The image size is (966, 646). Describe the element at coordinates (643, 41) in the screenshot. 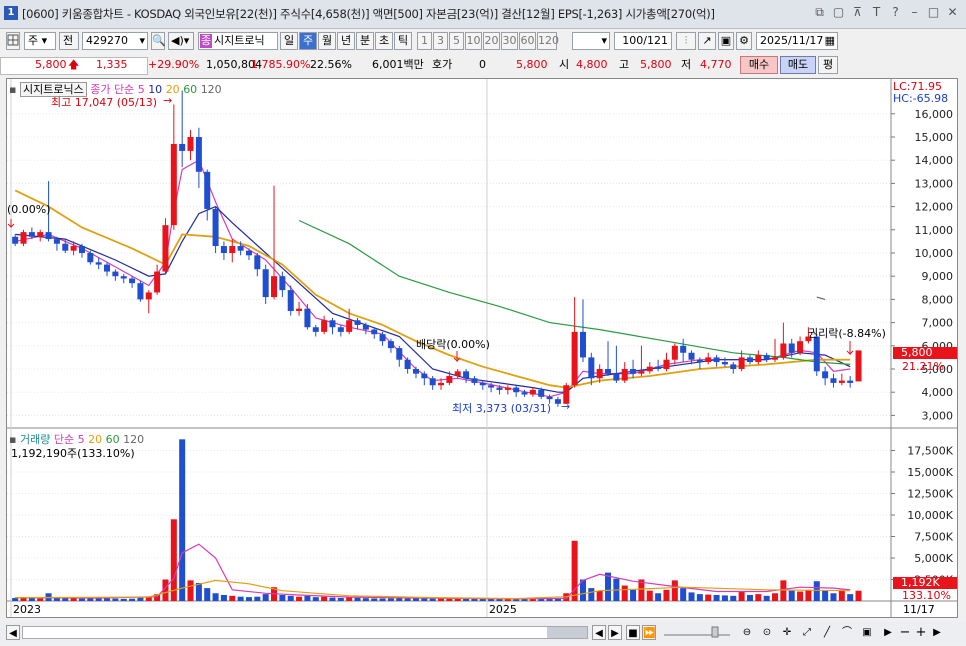

I see `count-input: 100/121` at that location.